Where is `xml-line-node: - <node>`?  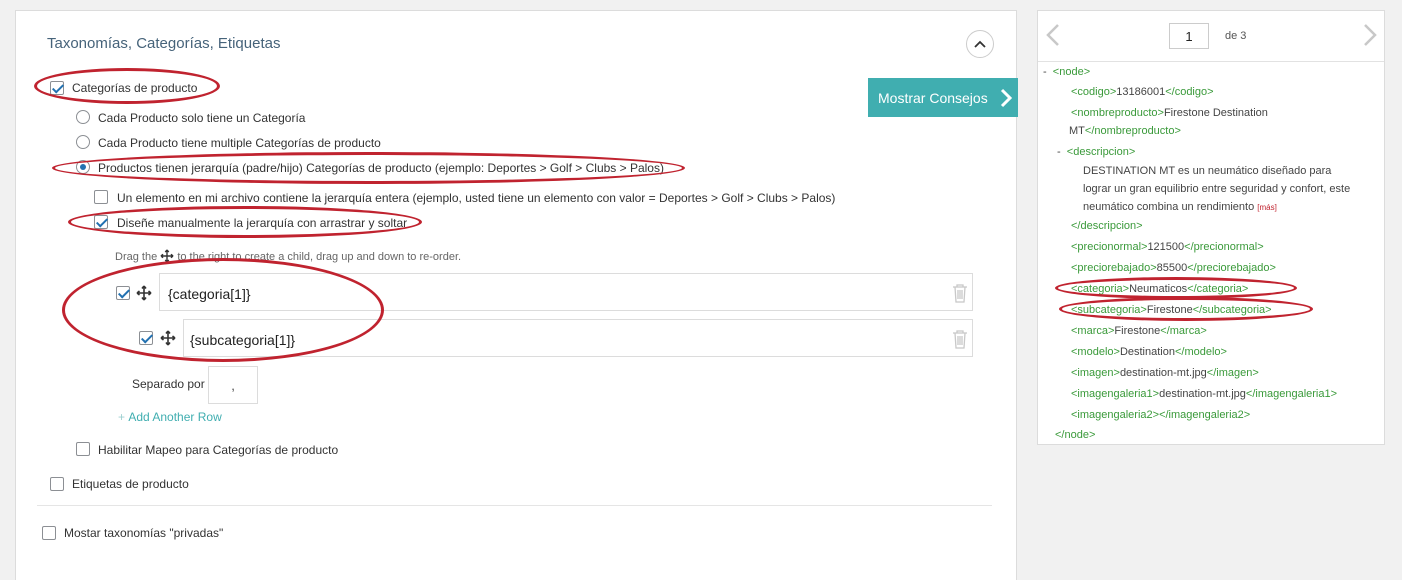 xml-line-node: - <node> is located at coordinates (1067, 72).